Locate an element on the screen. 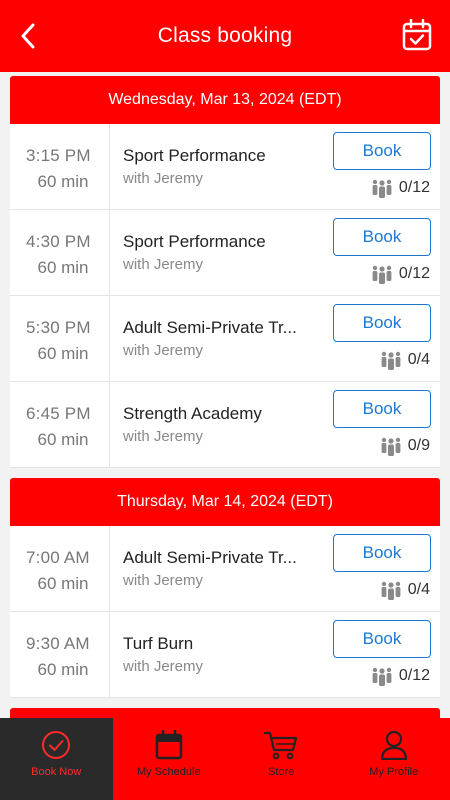  tab-book-now: Book Now is located at coordinates (56, 759).